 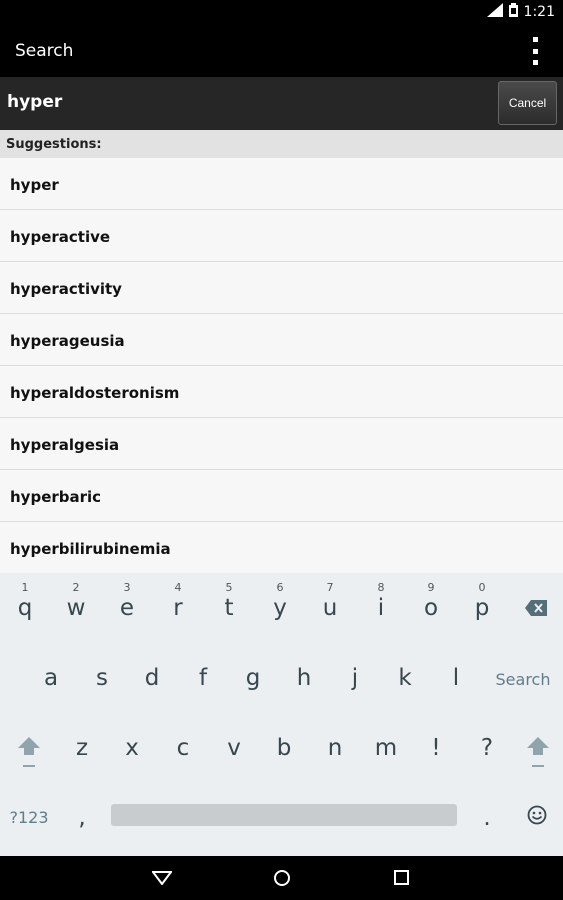 What do you see at coordinates (51, 673) in the screenshot?
I see `key-a: a` at bounding box center [51, 673].